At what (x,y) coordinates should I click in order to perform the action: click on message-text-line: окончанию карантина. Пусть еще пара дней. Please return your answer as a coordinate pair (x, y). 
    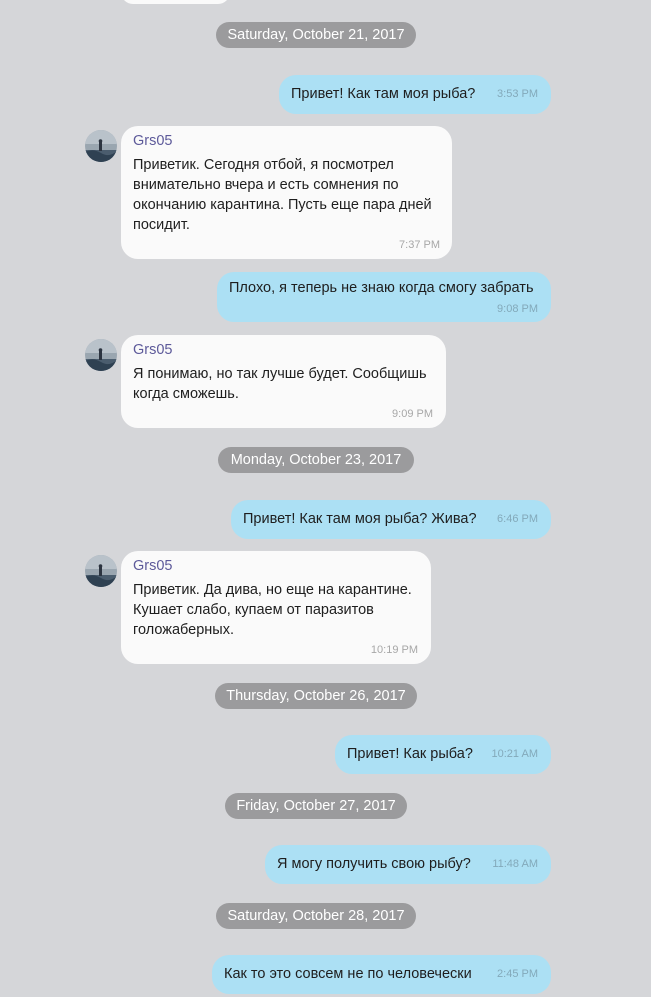
    Looking at the image, I should click on (282, 205).